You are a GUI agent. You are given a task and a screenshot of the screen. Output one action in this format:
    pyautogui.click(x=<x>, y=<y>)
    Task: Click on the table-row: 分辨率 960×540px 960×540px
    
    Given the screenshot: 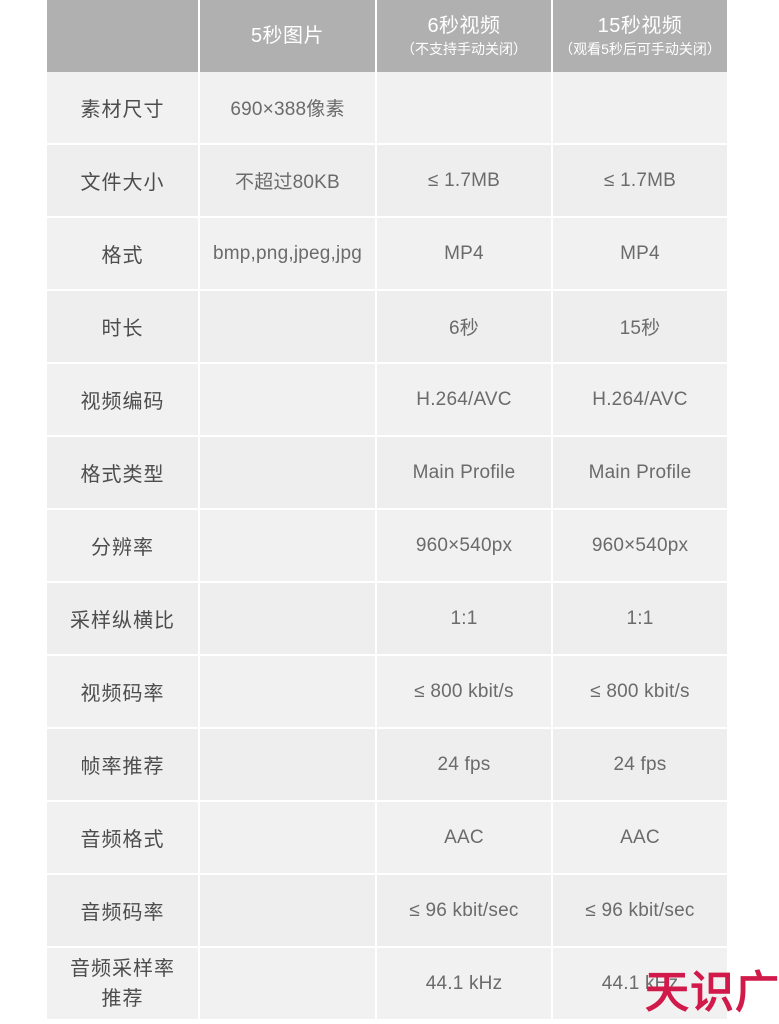 What is the action you would take?
    pyautogui.click(x=387, y=546)
    